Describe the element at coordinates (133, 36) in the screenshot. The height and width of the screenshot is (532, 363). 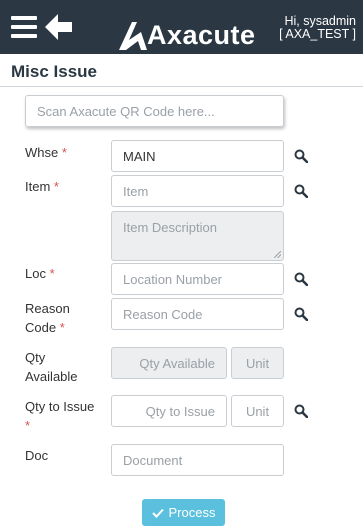
I see `axacute-logo-mark` at that location.